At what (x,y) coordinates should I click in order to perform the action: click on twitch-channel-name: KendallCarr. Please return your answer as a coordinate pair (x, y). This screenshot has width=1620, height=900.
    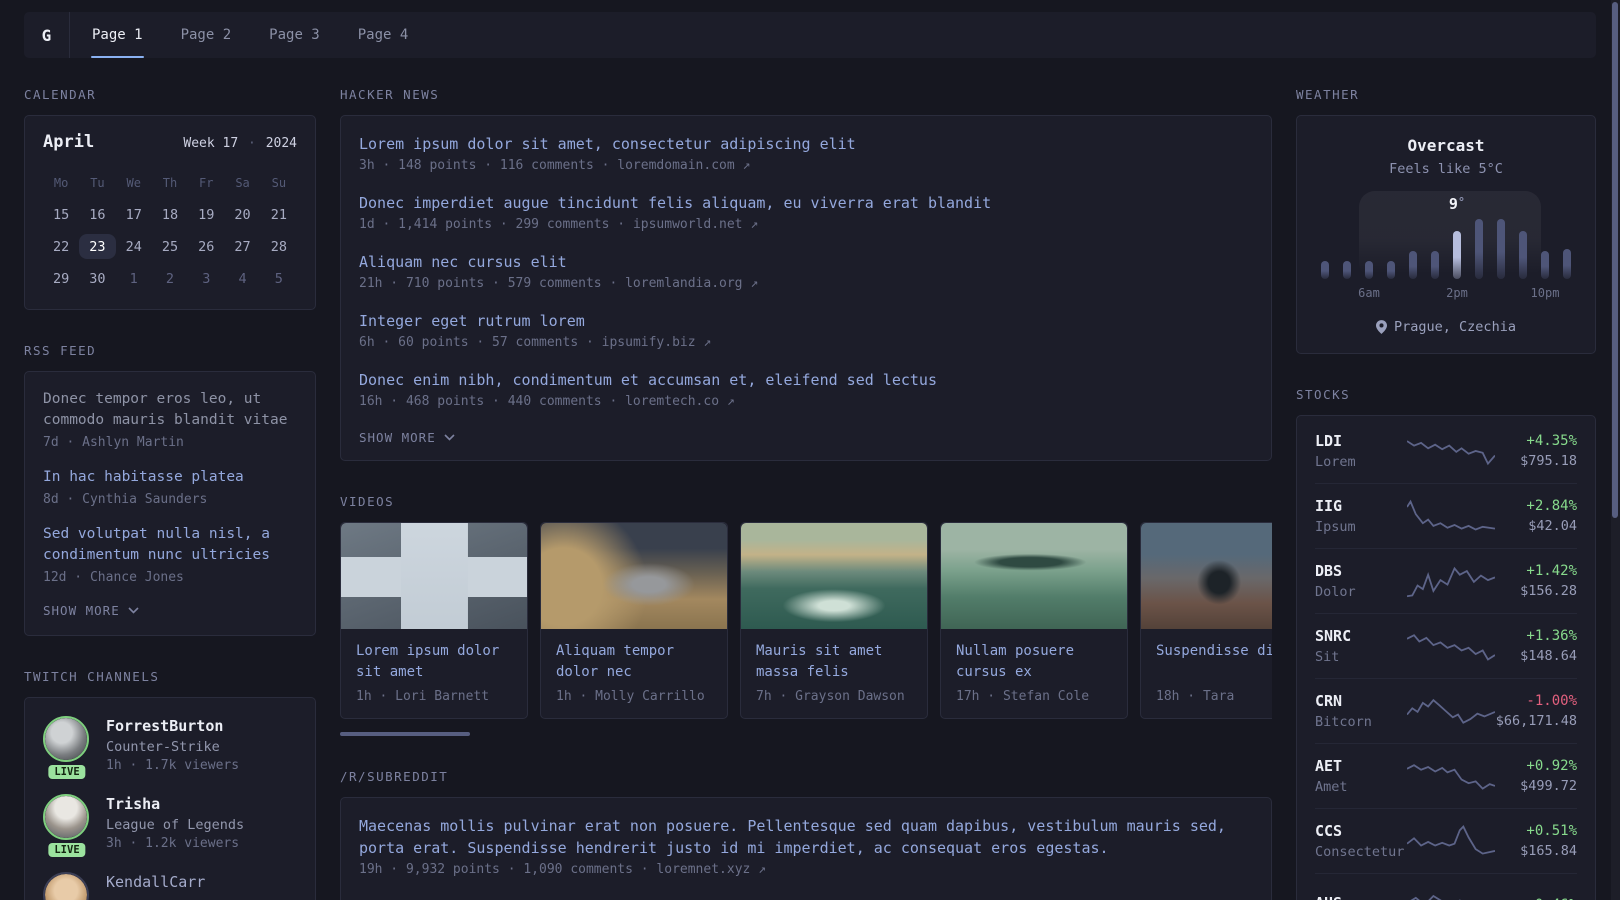
    Looking at the image, I should click on (155, 882).